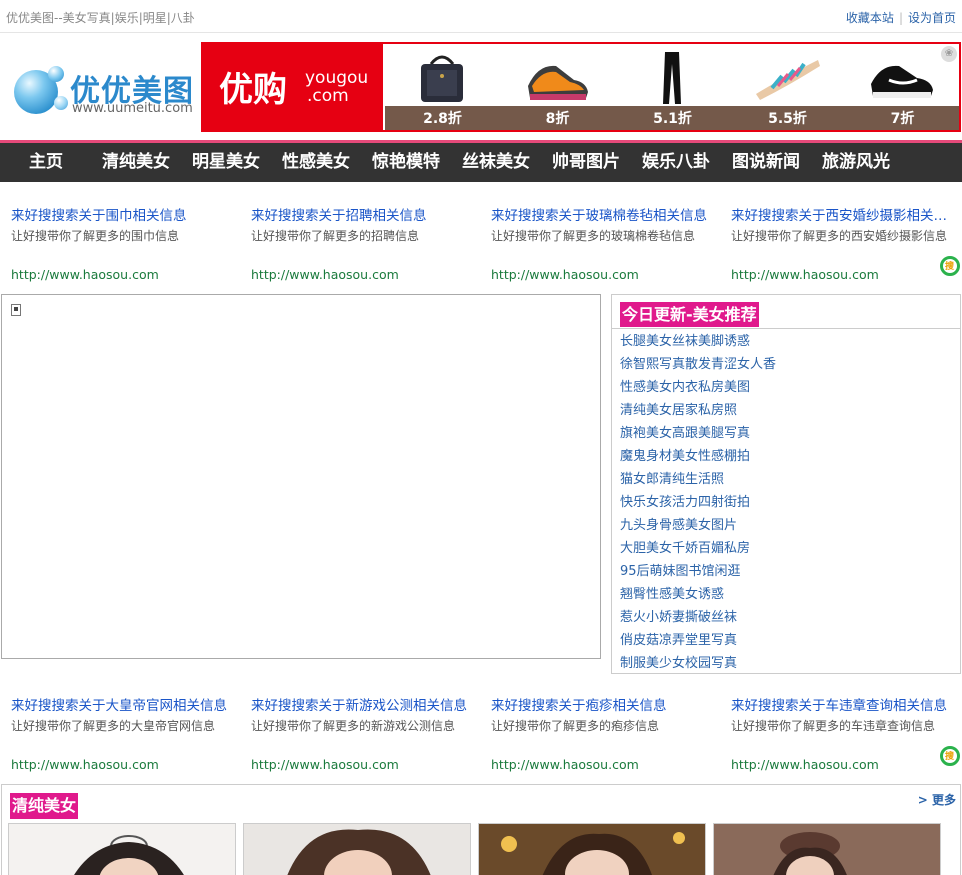 This screenshot has height=875, width=962. What do you see at coordinates (46, 162) in the screenshot?
I see `nav-item-home: 主页` at bounding box center [46, 162].